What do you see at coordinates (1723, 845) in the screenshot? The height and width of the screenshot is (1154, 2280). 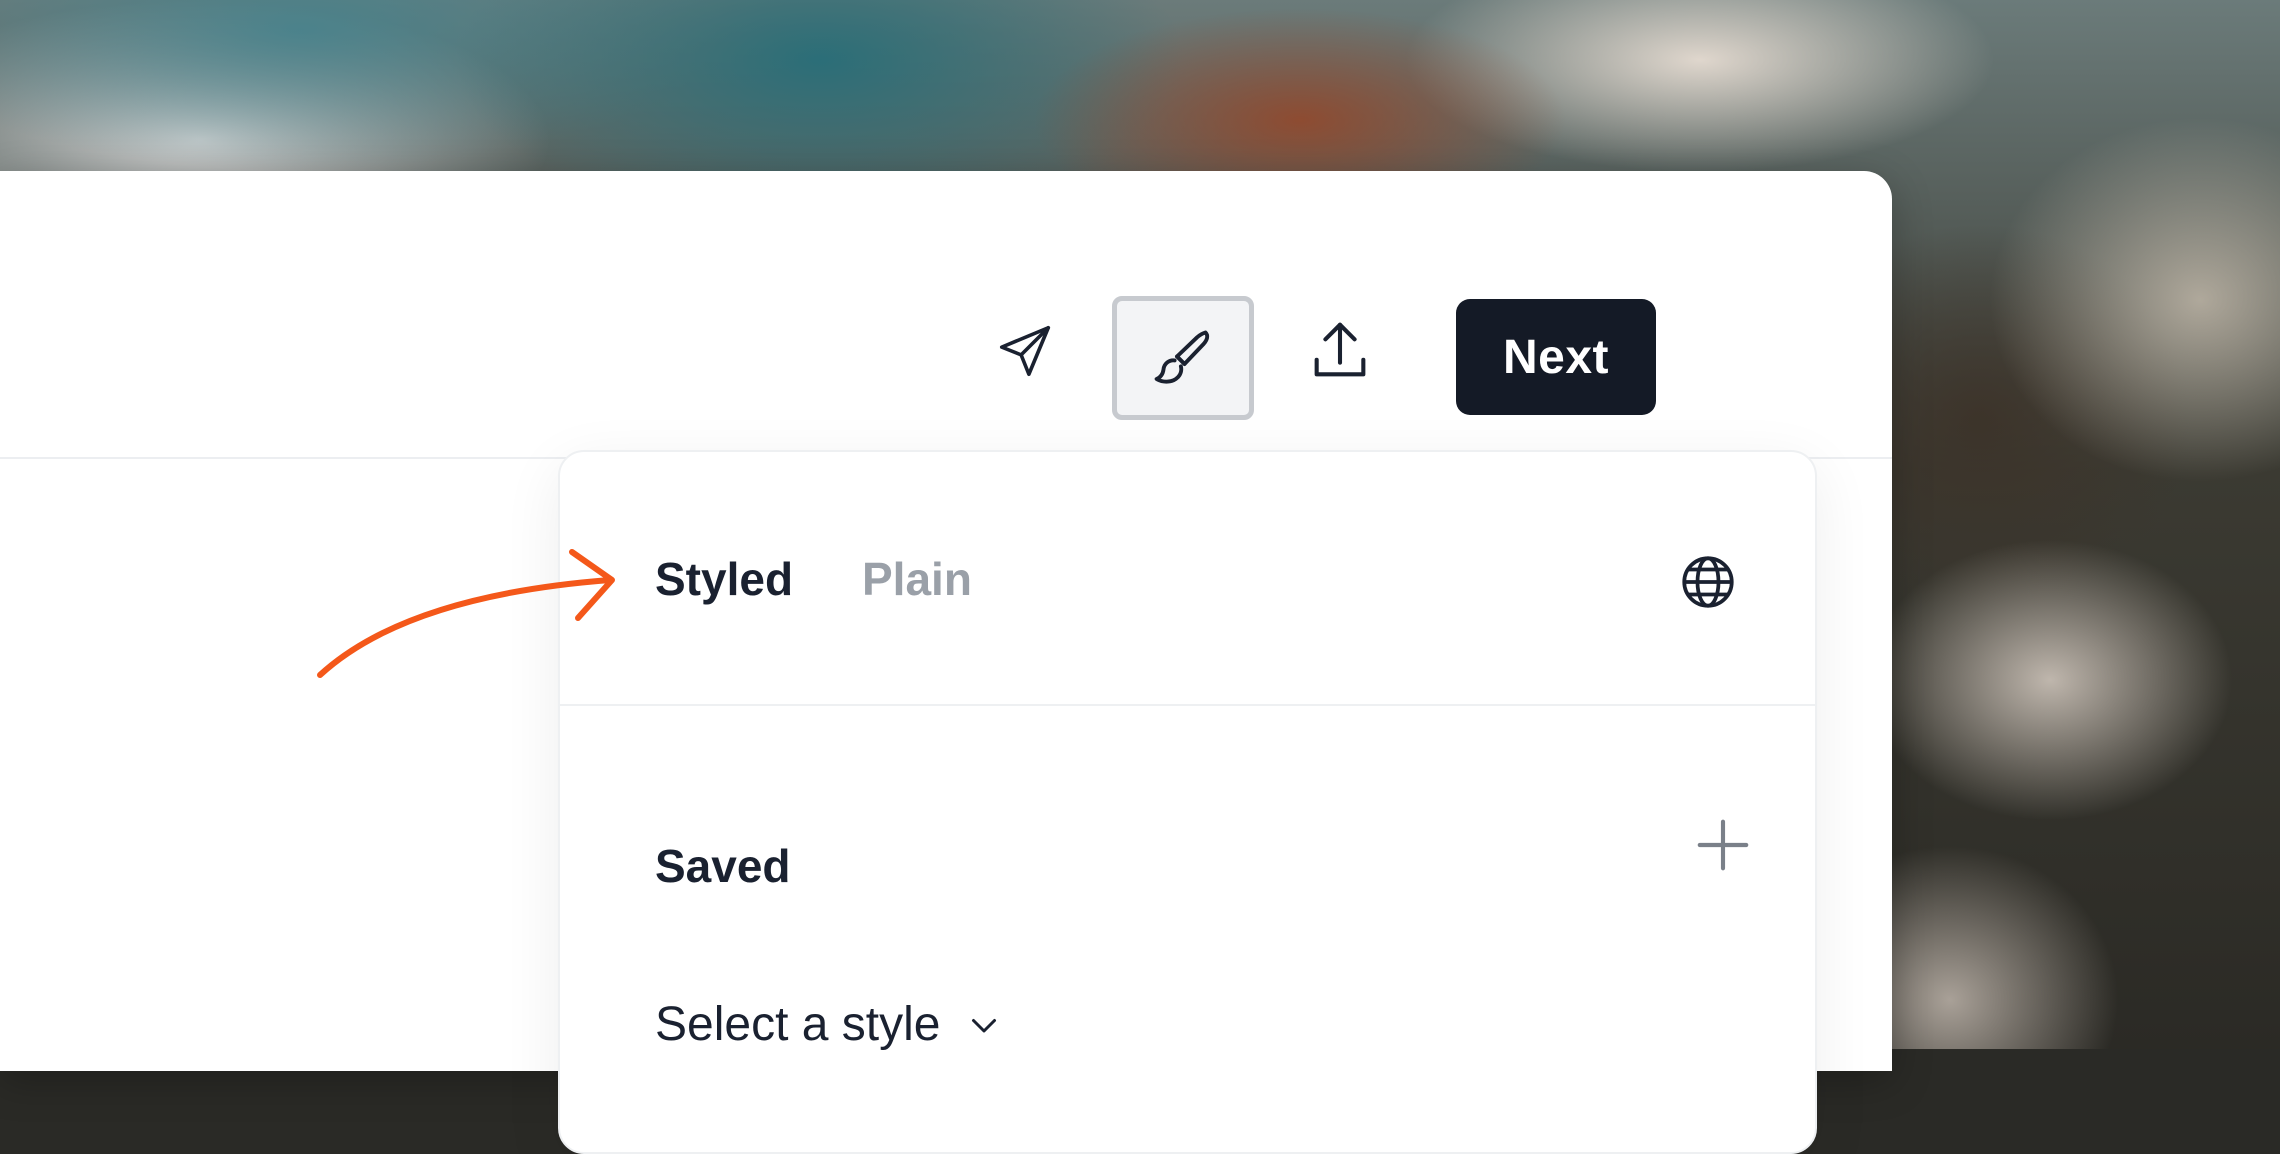 I see `plus-icon` at bounding box center [1723, 845].